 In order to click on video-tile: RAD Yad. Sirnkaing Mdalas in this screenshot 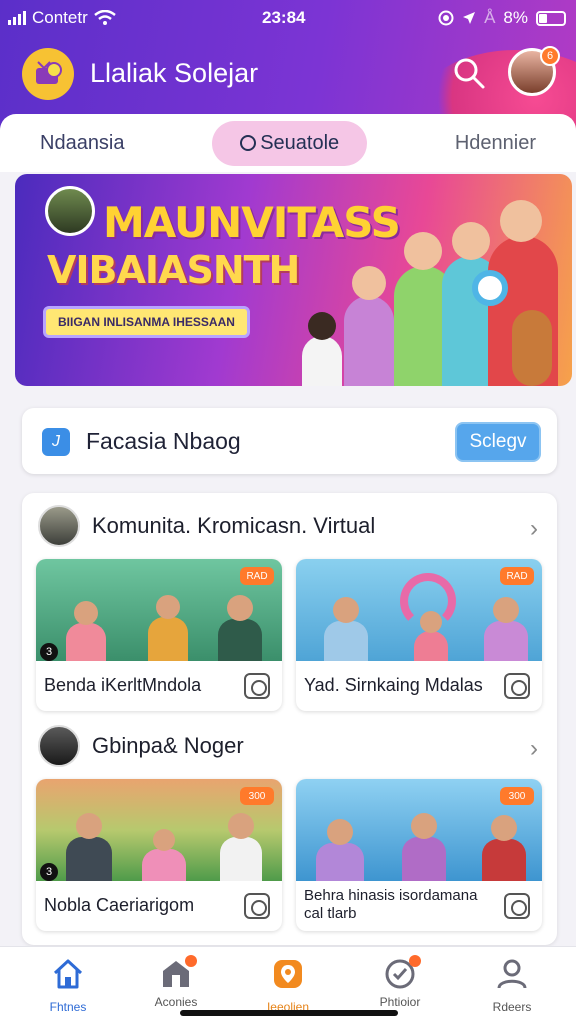, I will do `click(419, 635)`.